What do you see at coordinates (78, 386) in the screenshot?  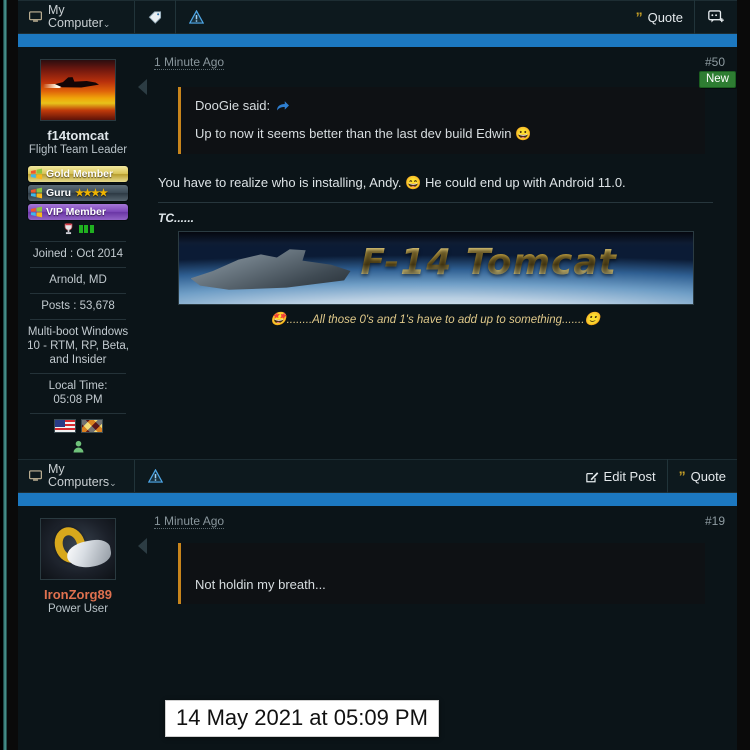 I see `author-local-time-label: Local Time:` at bounding box center [78, 386].